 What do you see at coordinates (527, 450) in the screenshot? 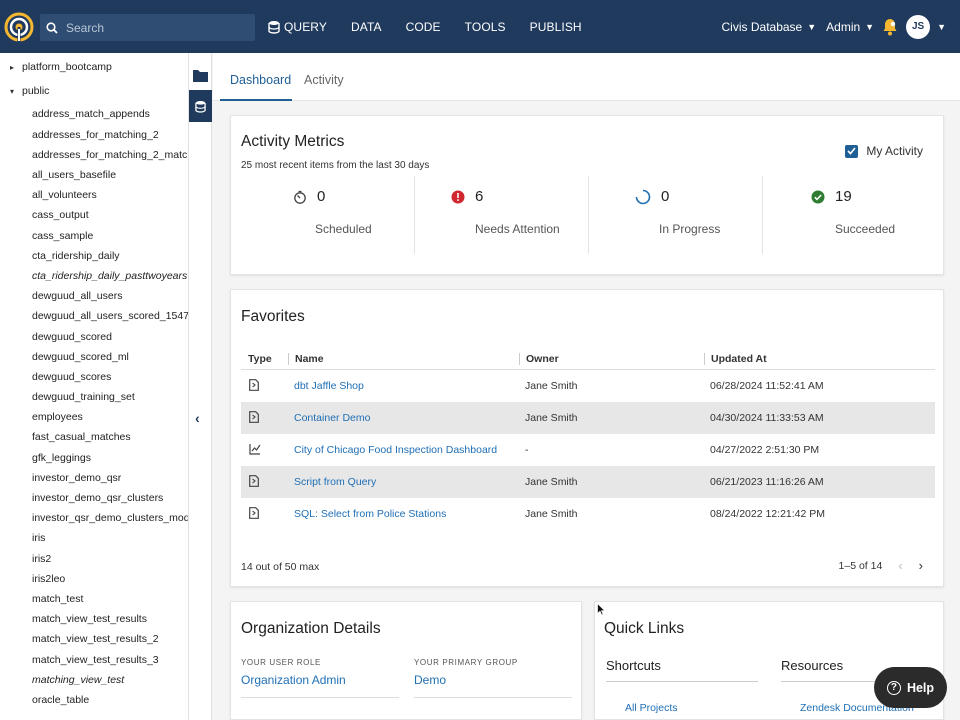
I see `favorite-owner: -` at bounding box center [527, 450].